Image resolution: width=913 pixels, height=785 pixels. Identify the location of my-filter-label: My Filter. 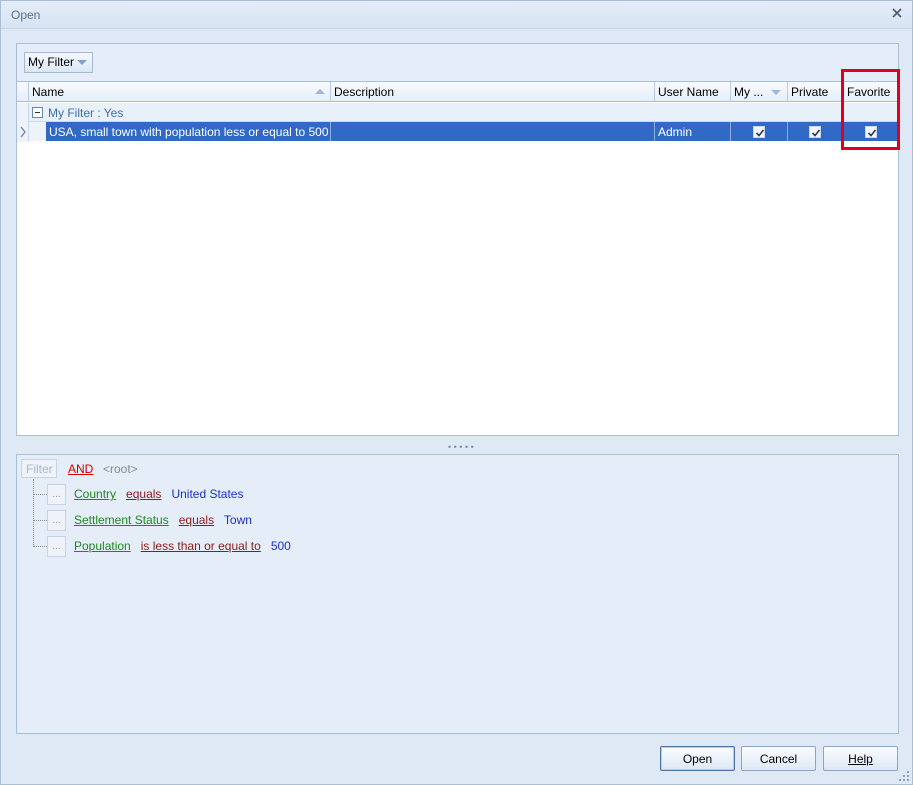
(51, 62).